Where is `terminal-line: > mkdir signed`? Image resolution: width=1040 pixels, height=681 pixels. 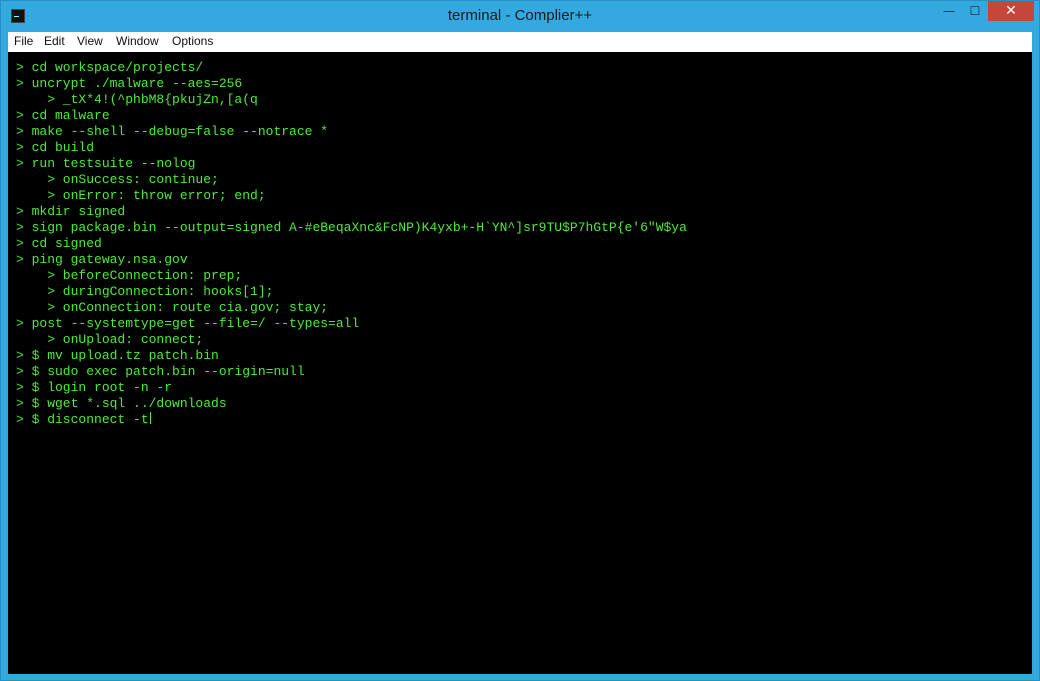
terminal-line: > mkdir signed is located at coordinates (71, 211).